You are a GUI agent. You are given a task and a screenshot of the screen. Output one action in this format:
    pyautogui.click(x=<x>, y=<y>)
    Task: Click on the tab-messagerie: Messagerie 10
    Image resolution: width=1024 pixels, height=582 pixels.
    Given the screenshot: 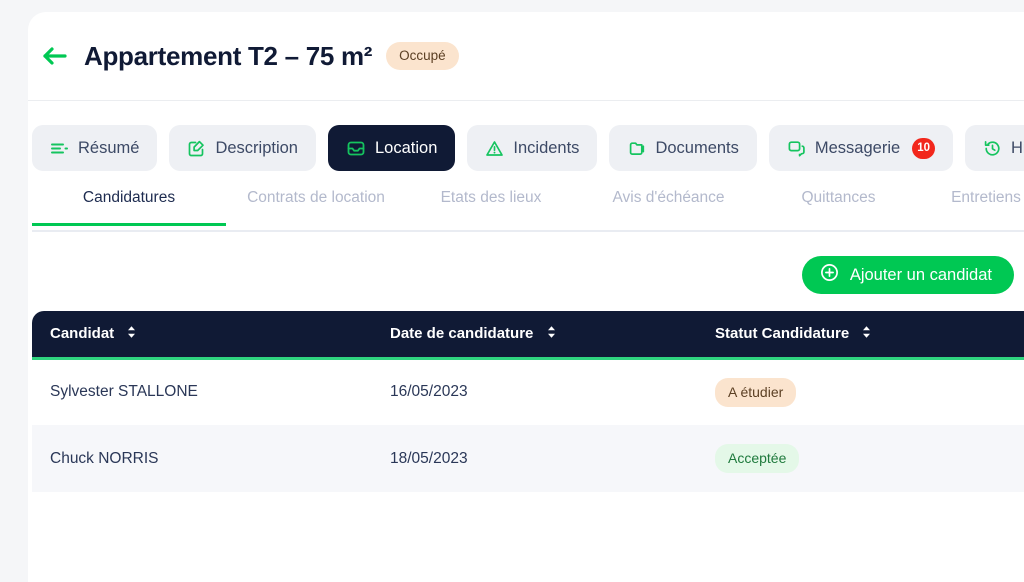 What is the action you would take?
    pyautogui.click(x=860, y=148)
    